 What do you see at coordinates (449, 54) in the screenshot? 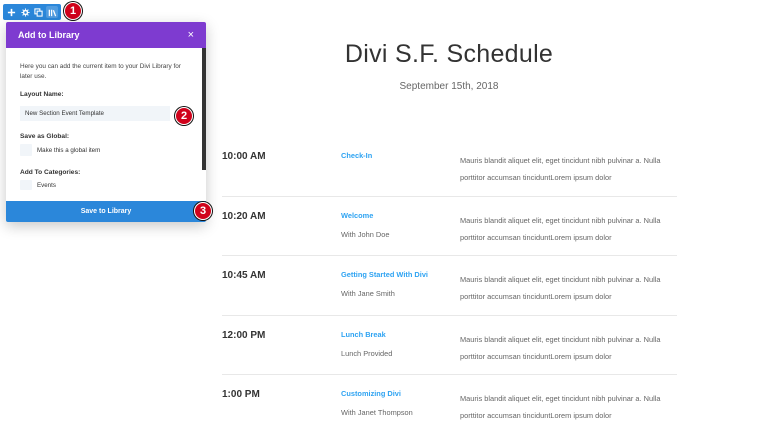
I see `page-title: Divi S.F. Schedule` at bounding box center [449, 54].